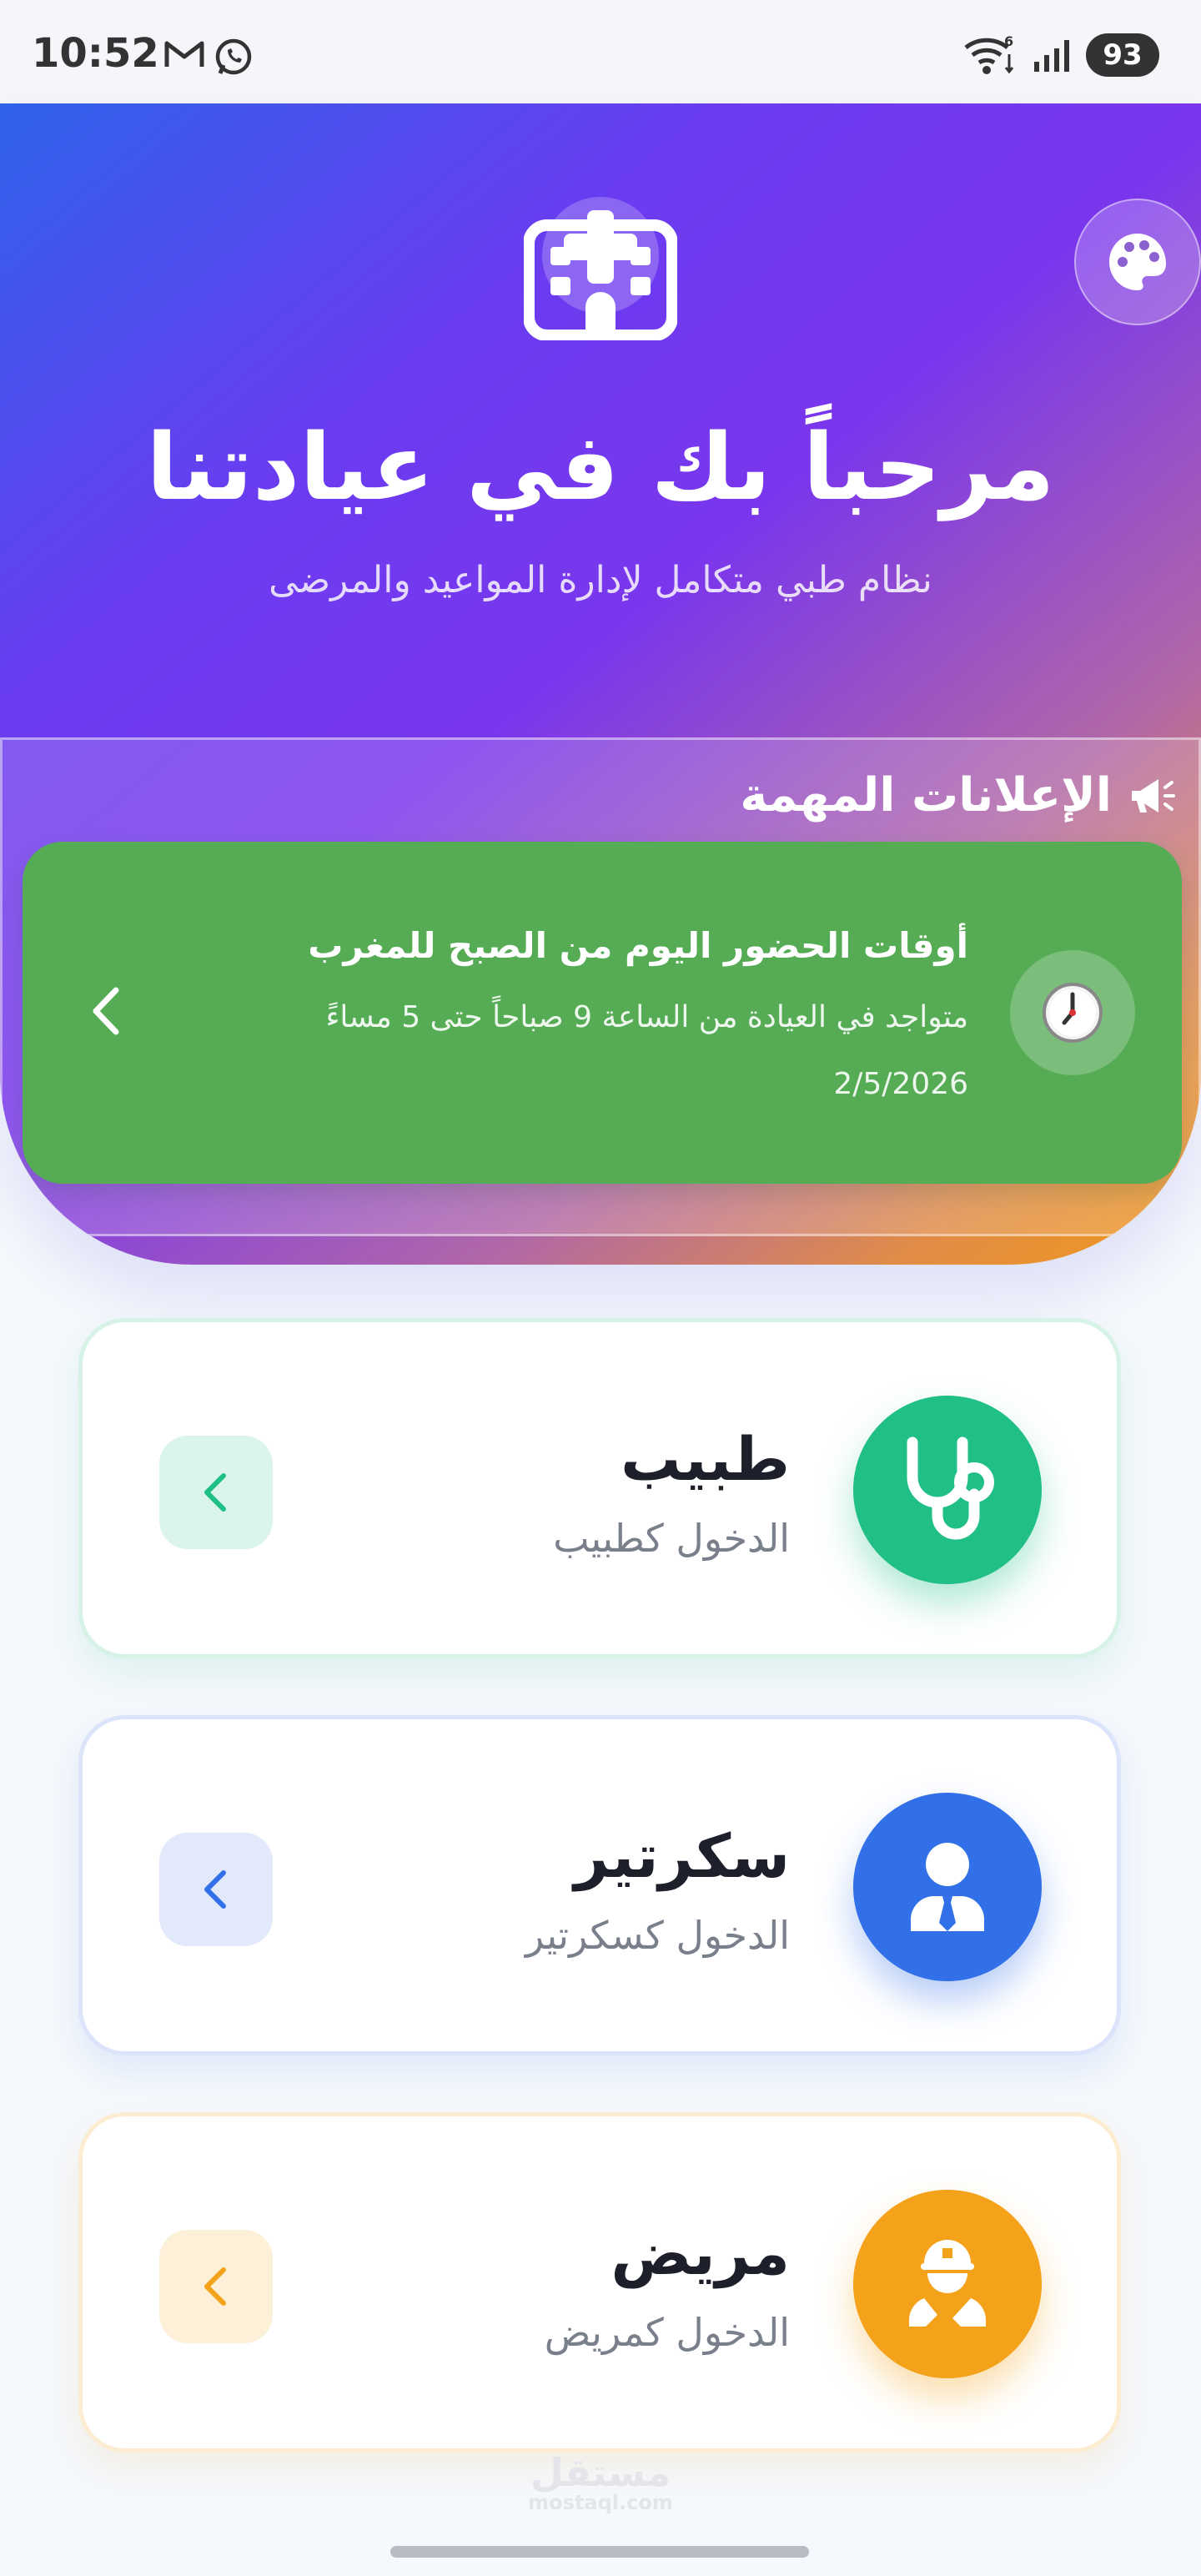 Image resolution: width=1201 pixels, height=2576 pixels. What do you see at coordinates (901, 1084) in the screenshot?
I see `announcement-date: 2/5/2026` at bounding box center [901, 1084].